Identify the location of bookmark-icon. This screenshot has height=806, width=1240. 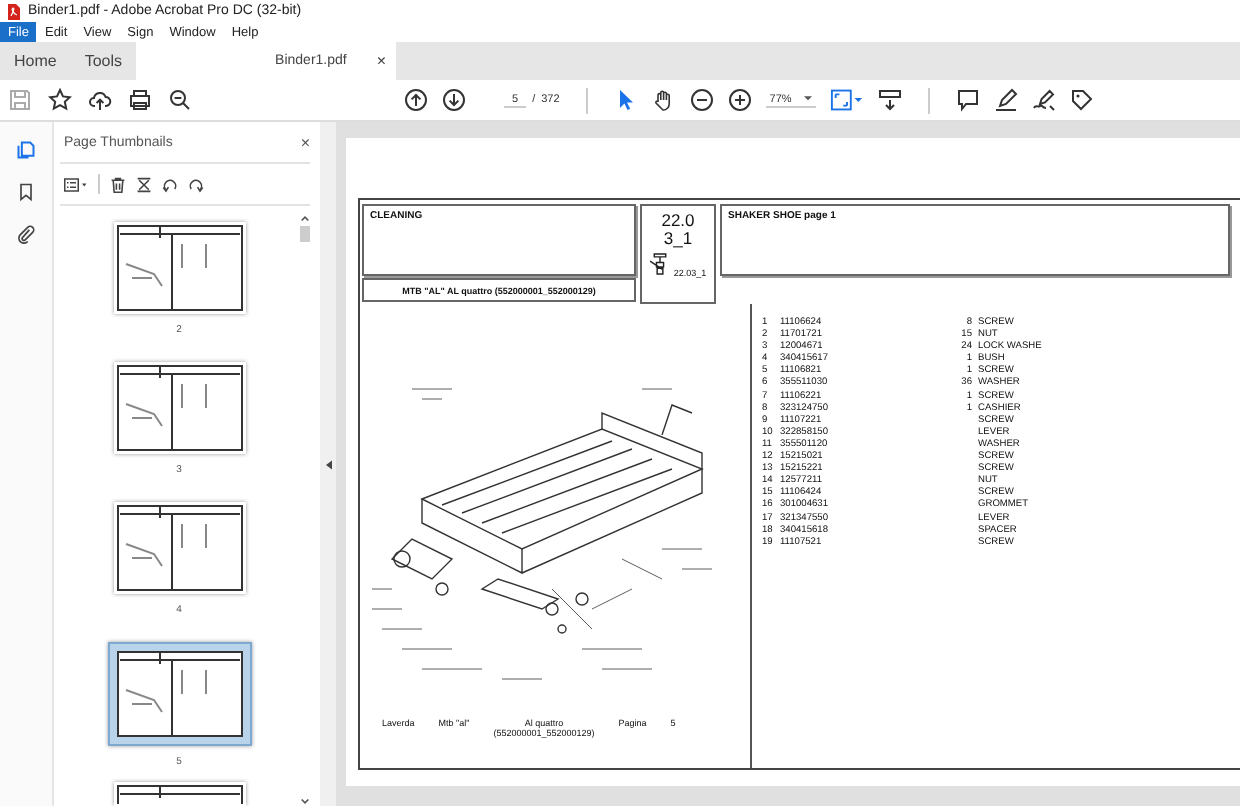
(26, 192).